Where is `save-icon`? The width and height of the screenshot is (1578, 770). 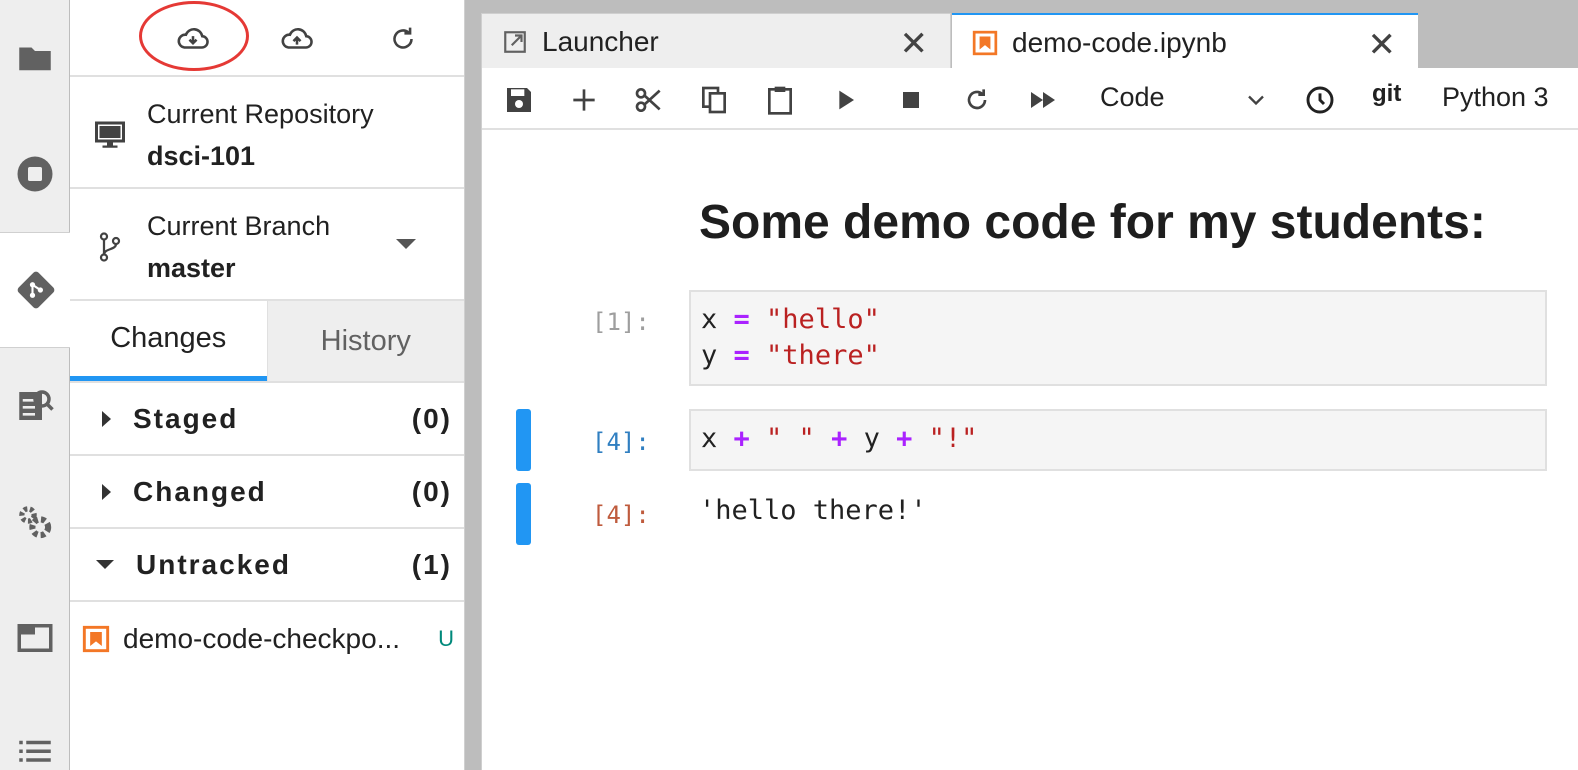 save-icon is located at coordinates (519, 100).